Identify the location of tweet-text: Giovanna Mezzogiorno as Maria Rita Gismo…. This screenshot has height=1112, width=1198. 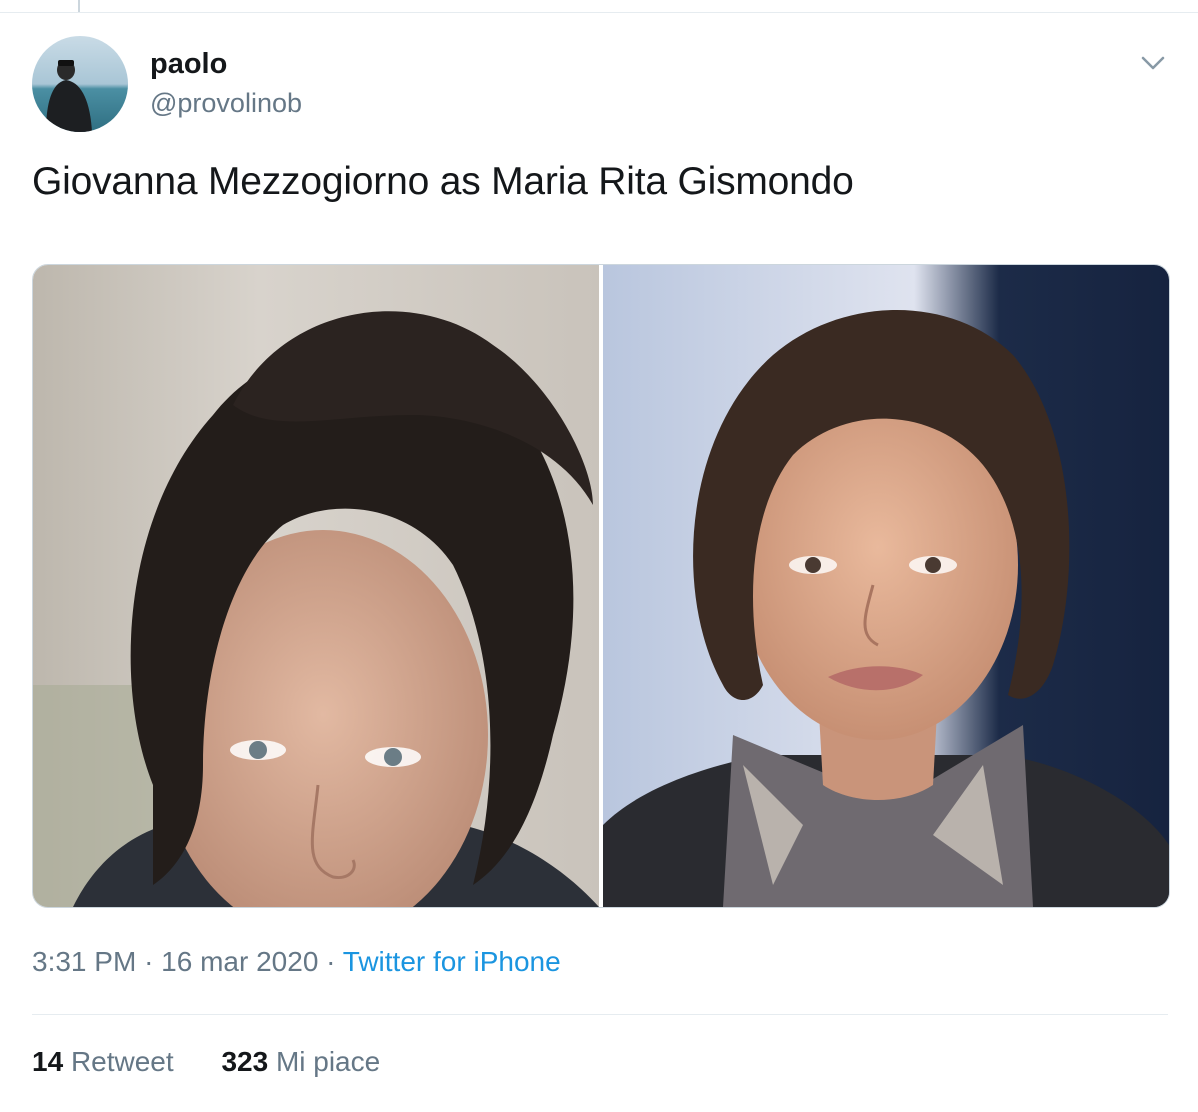
(443, 181).